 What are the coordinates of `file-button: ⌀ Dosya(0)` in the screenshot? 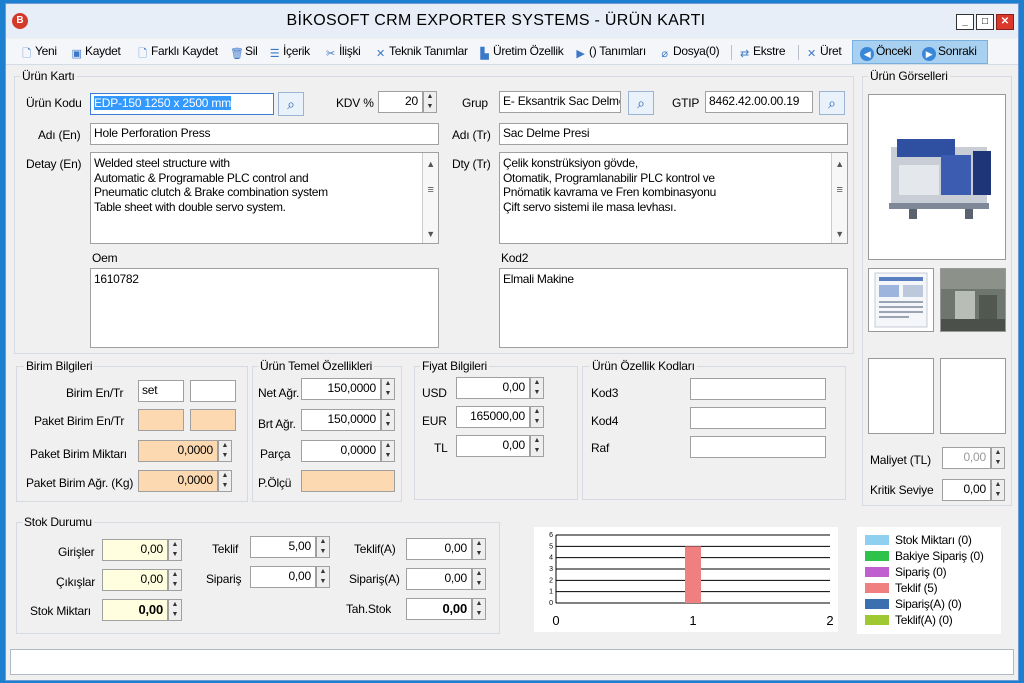 It's located at (688, 52).